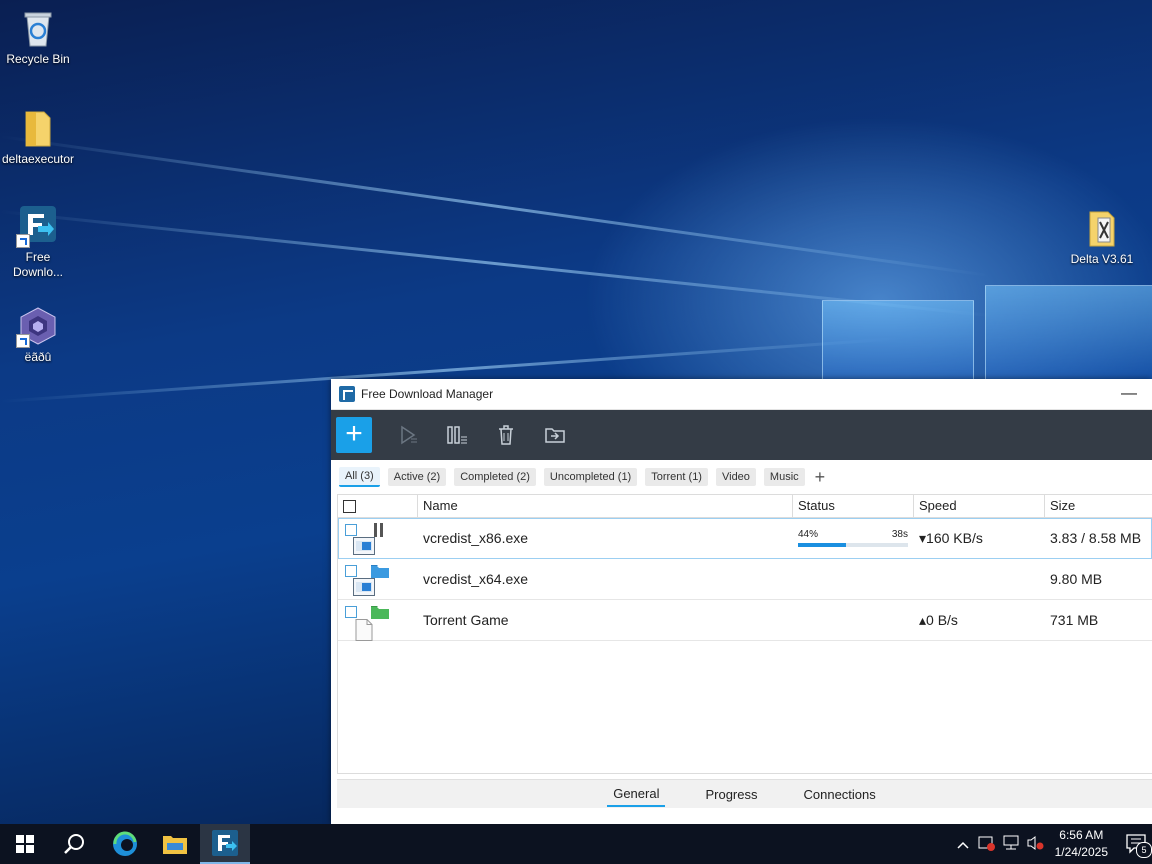 The image size is (1152, 864). I want to click on table-header: Name Status Speed Size, so click(745, 506).